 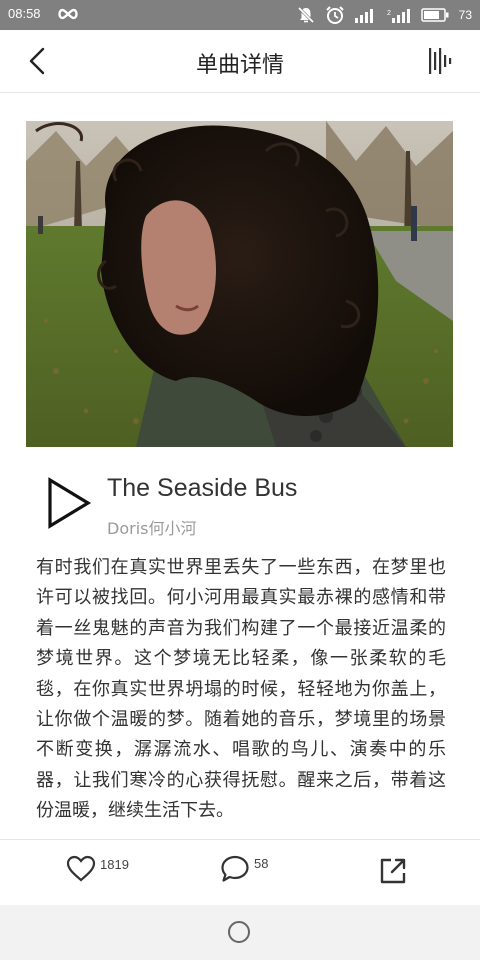 What do you see at coordinates (81, 868) in the screenshot?
I see `heart-icon` at bounding box center [81, 868].